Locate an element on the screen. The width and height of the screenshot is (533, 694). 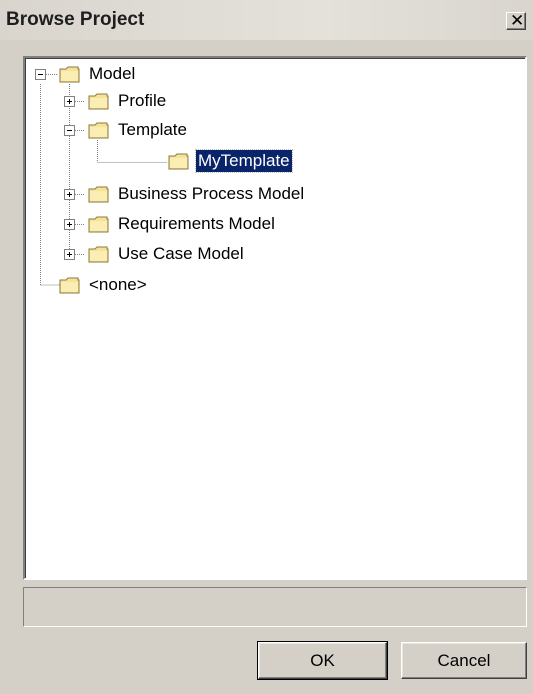
expand-toggle-use-case-model is located at coordinates (69, 254).